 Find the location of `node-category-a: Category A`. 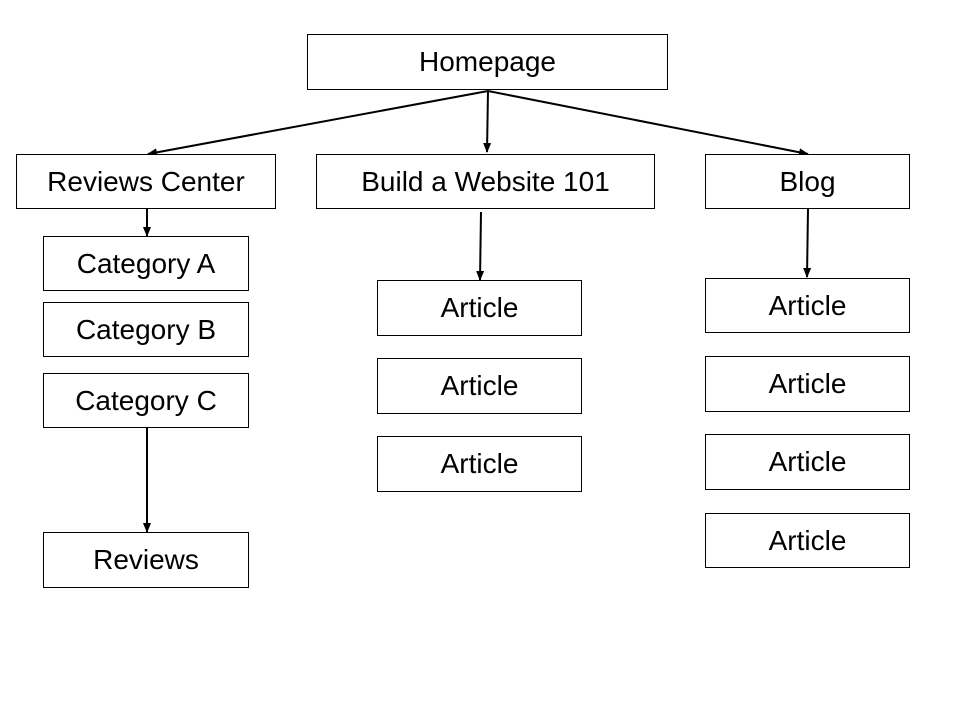

node-category-a: Category A is located at coordinates (146, 263).